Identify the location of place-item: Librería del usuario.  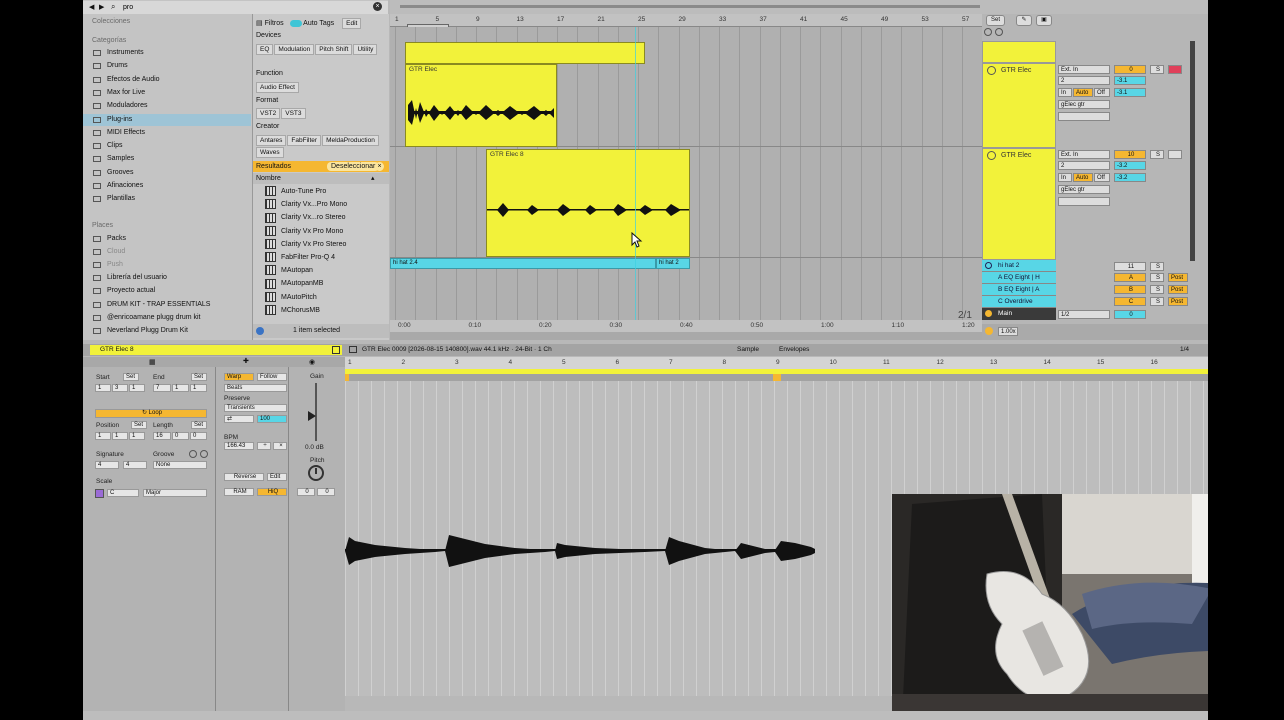
(167, 278).